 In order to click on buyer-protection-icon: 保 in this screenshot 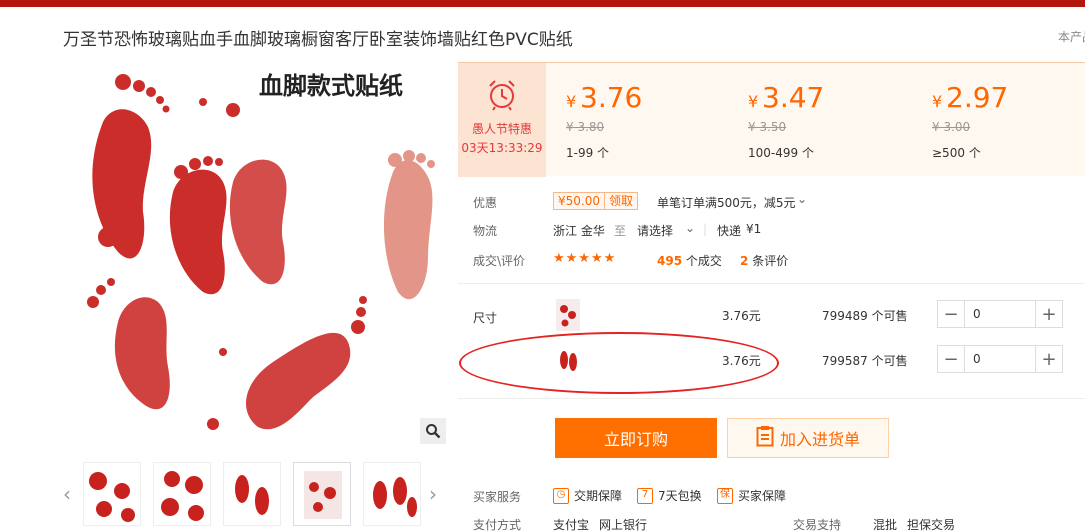, I will do `click(725, 495)`.